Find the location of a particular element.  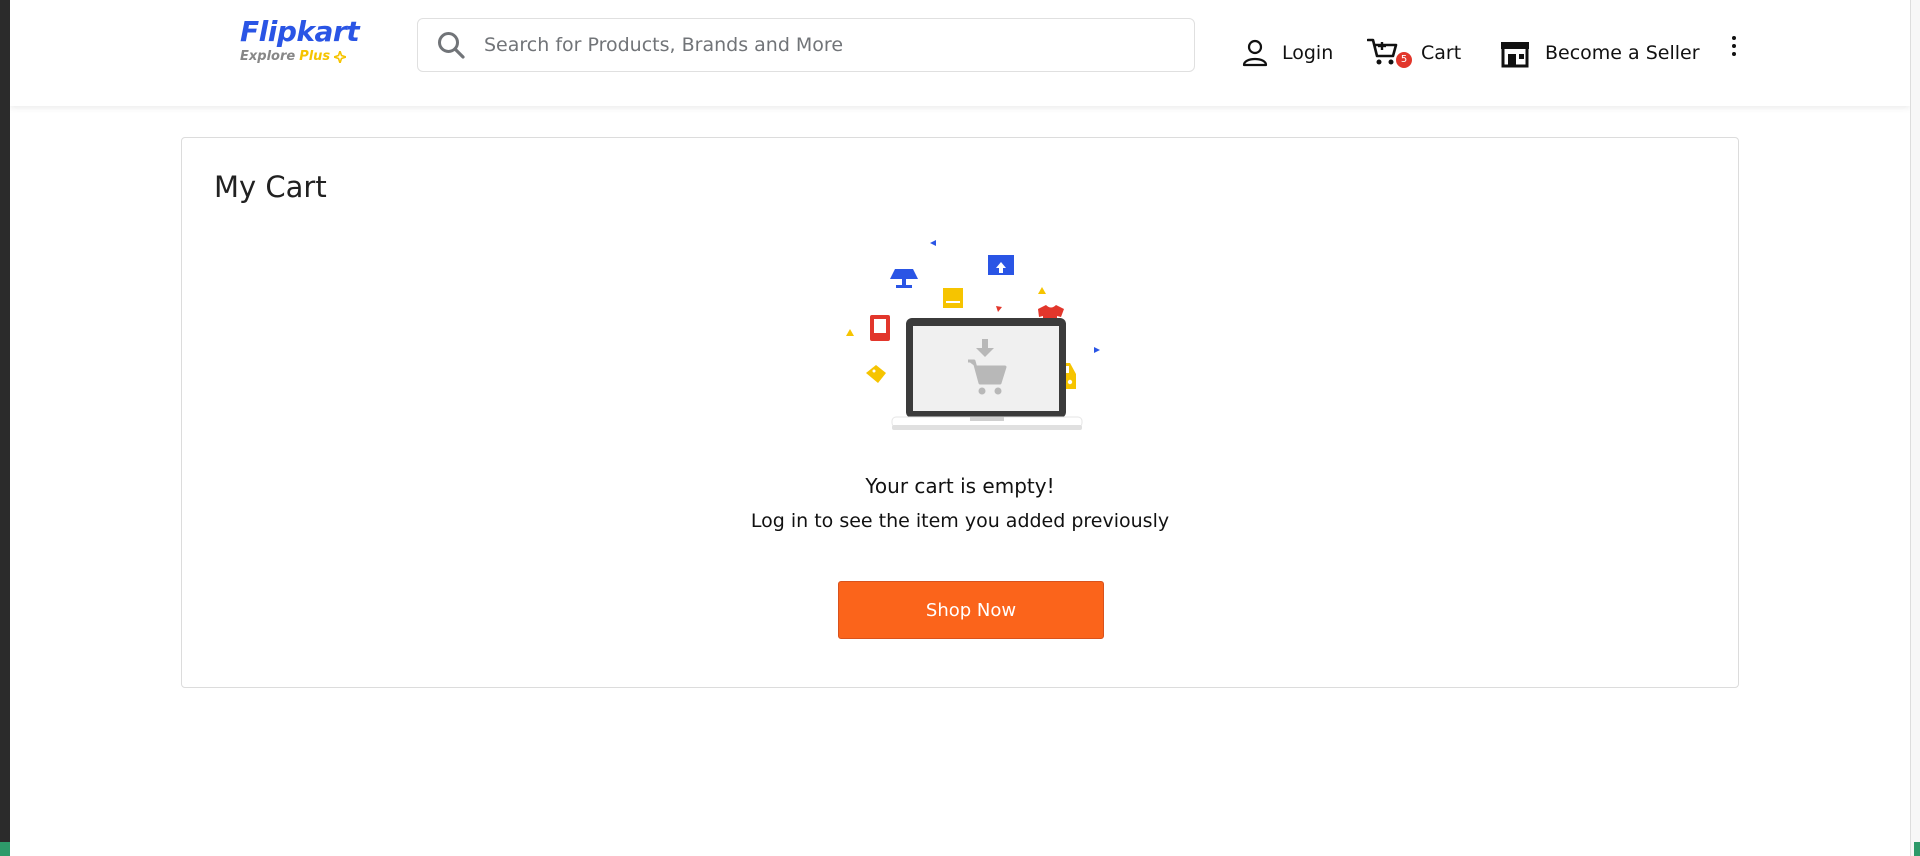

cart-count-badge: 5 is located at coordinates (1404, 60).